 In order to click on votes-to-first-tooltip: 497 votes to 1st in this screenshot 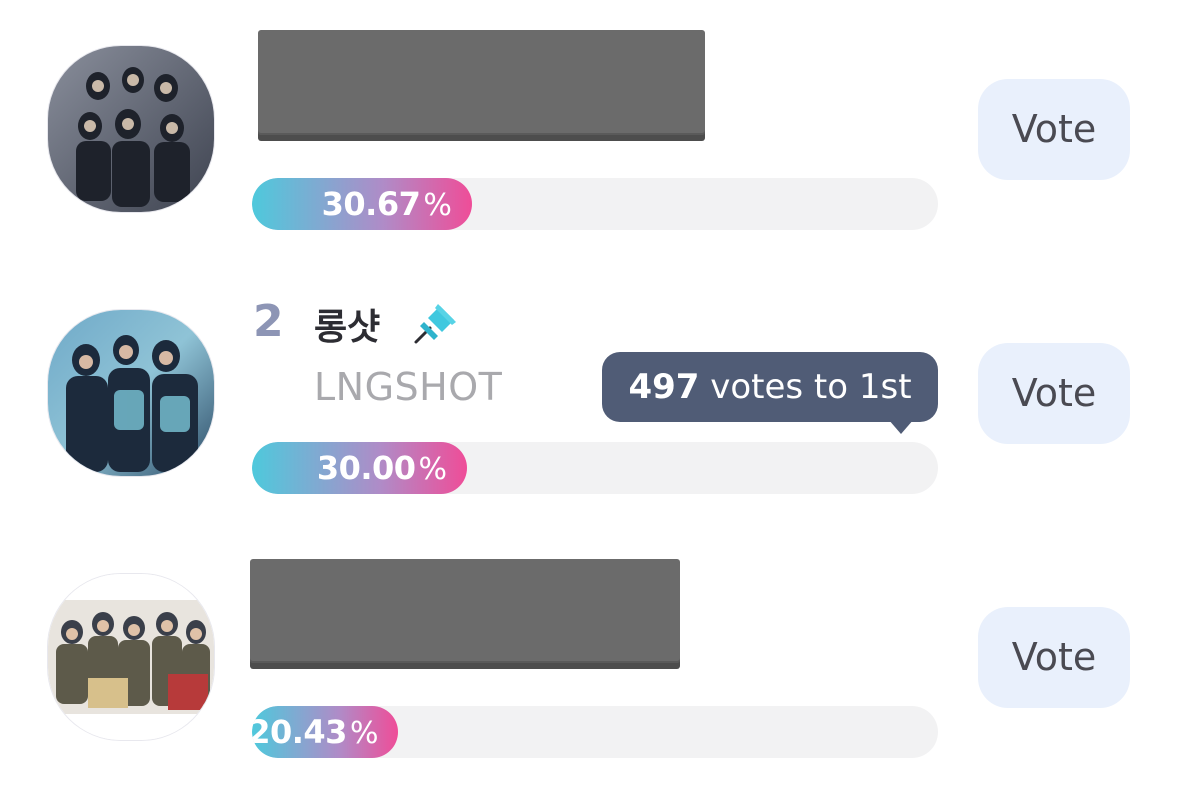, I will do `click(770, 387)`.